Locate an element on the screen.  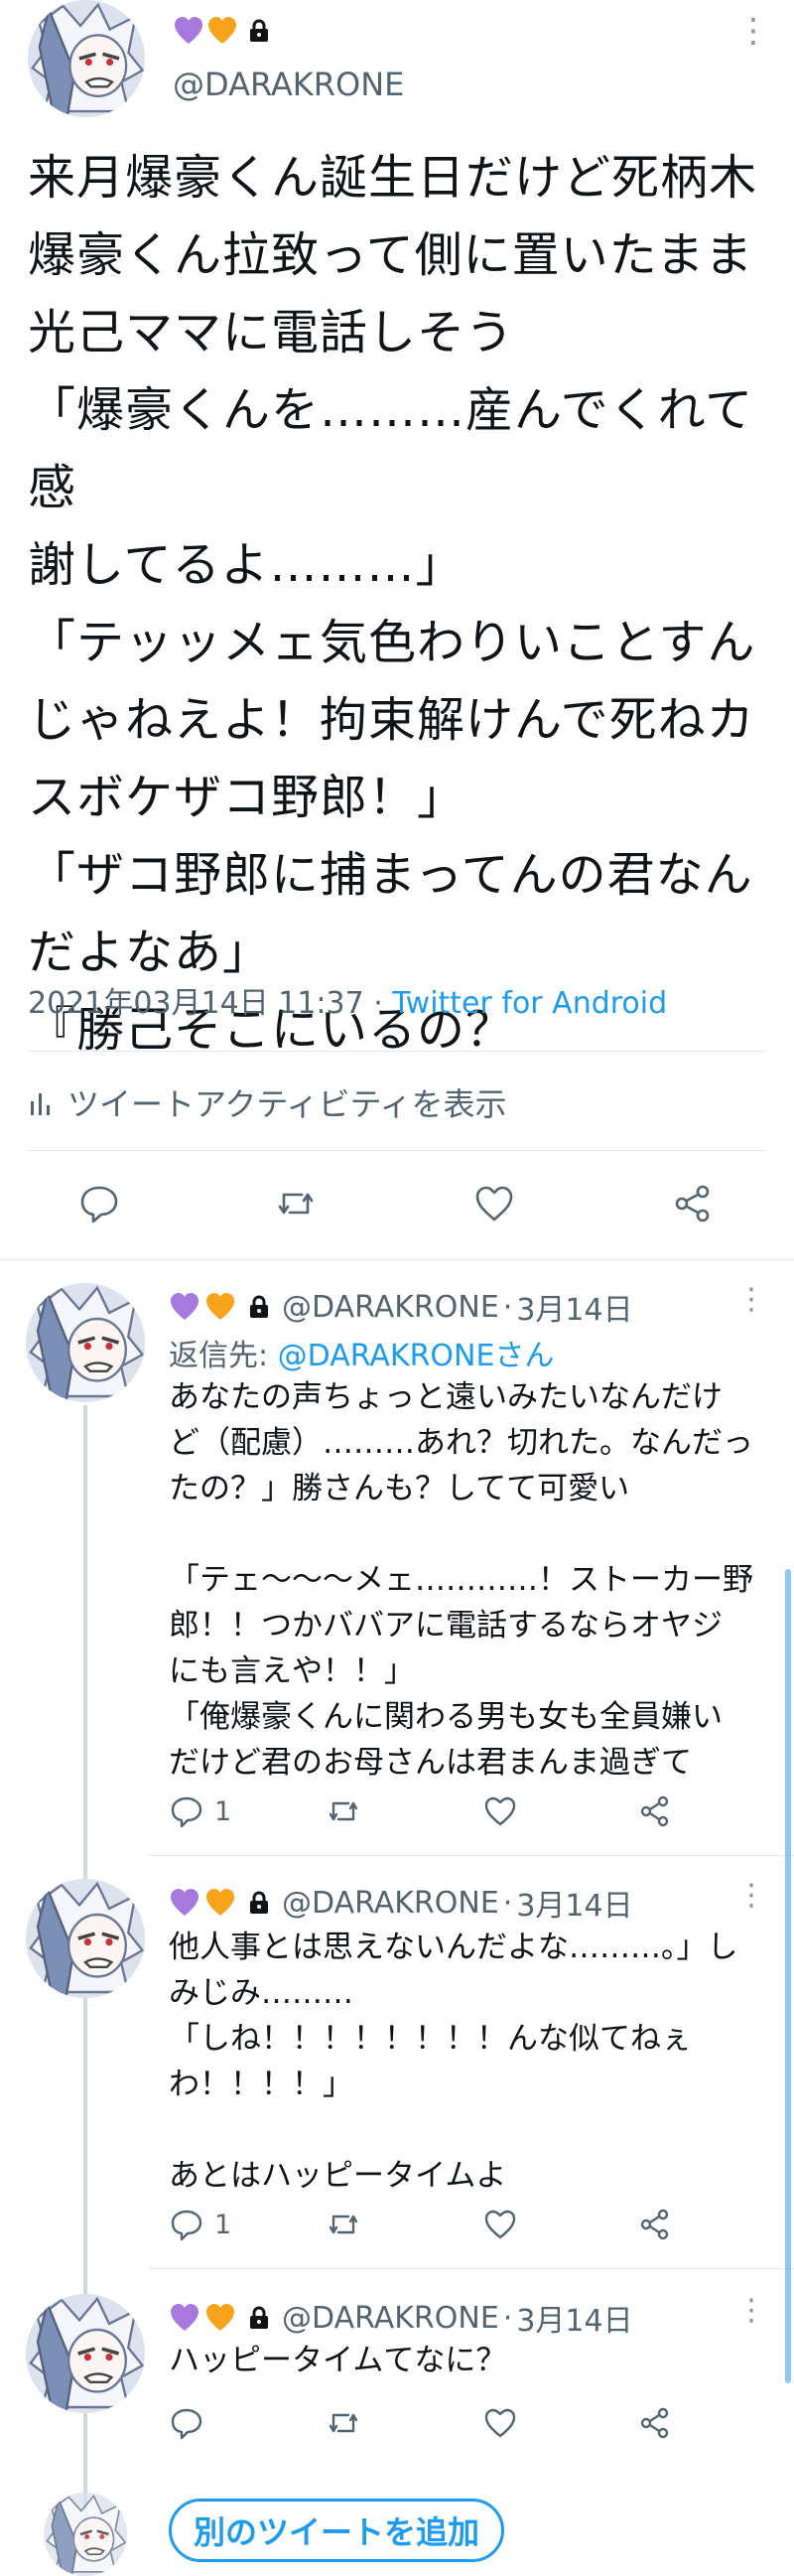
scrollbar is located at coordinates (788, 1976).